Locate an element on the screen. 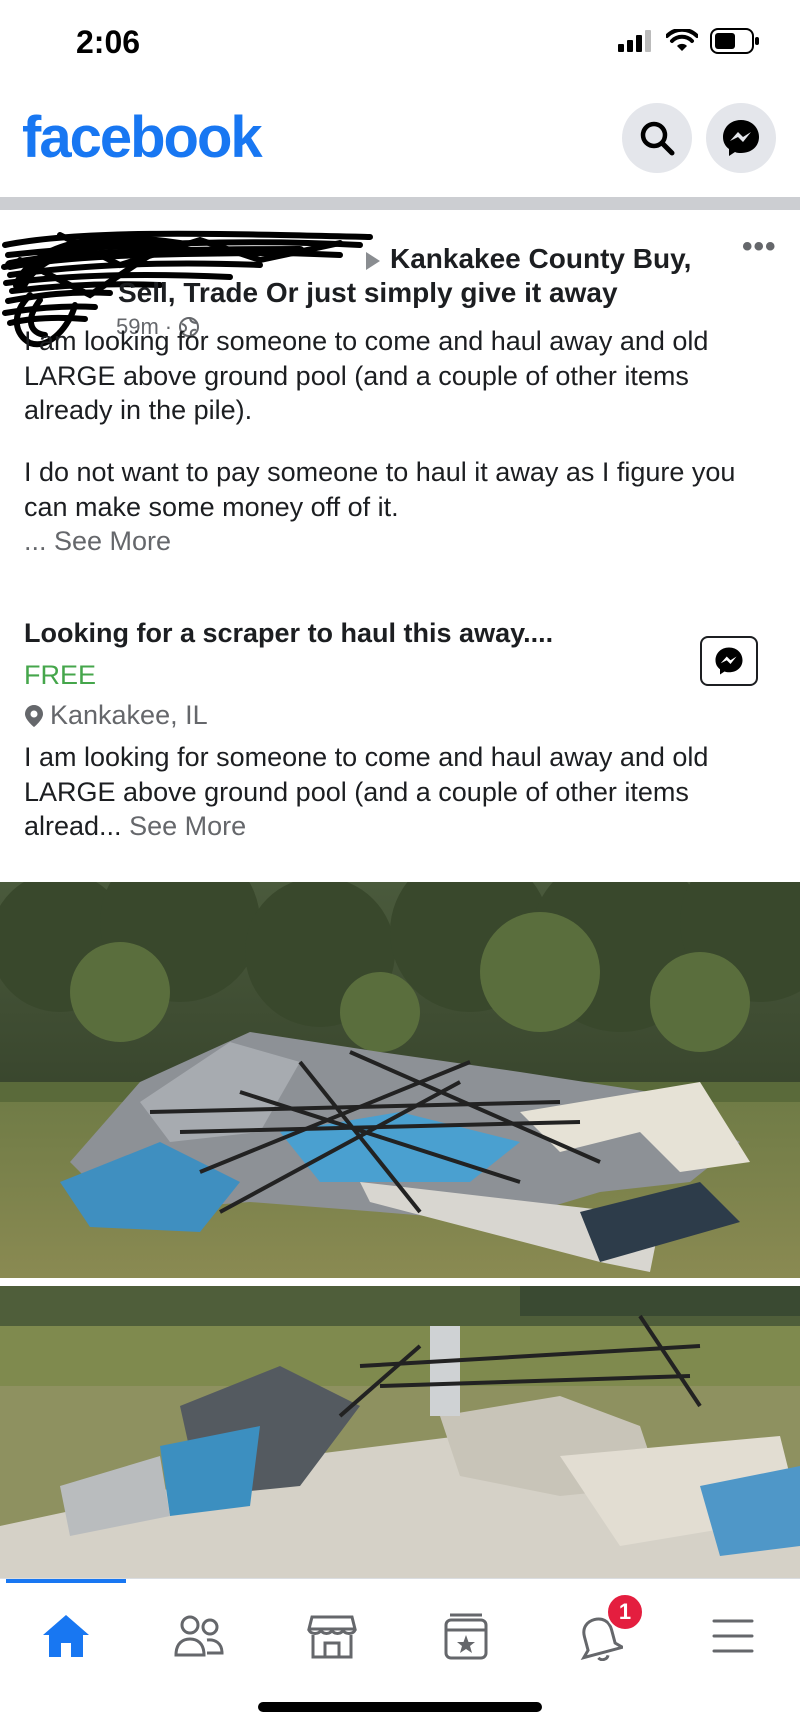 The width and height of the screenshot is (800, 1732). tab-marketplace is located at coordinates (332, 1636).